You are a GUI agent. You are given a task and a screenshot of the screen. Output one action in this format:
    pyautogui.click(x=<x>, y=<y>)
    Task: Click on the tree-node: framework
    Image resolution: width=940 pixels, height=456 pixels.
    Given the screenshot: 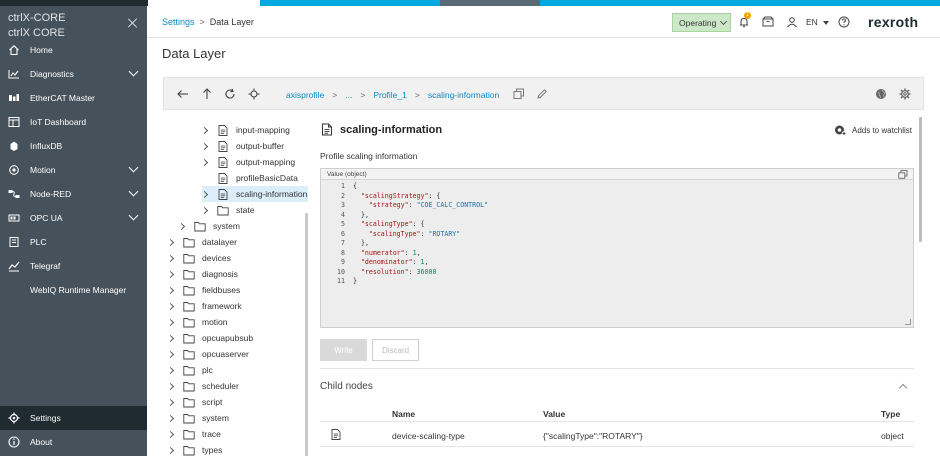 What is the action you would take?
    pyautogui.click(x=204, y=306)
    